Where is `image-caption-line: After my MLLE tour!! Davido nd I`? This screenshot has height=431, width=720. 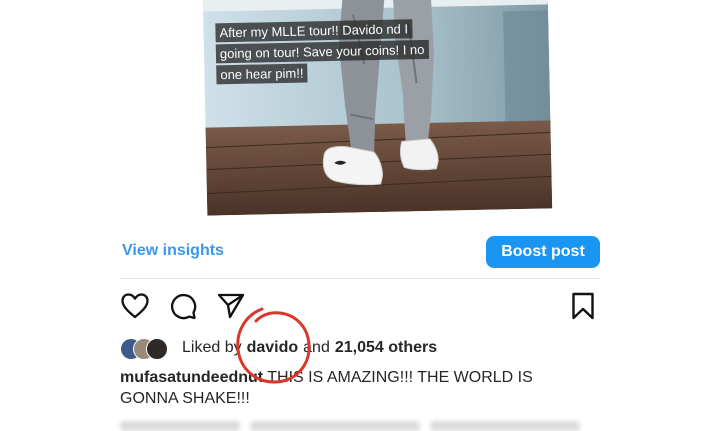
image-caption-line: After my MLLE tour!! Davido nd I is located at coordinates (314, 31).